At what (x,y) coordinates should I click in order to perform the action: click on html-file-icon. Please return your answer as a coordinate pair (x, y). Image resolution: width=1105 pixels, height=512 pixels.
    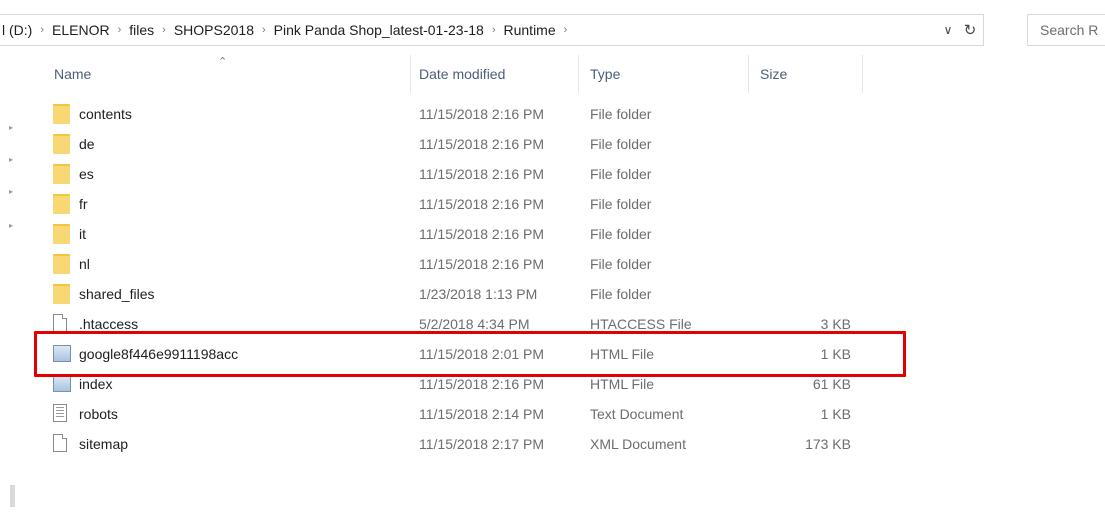
    Looking at the image, I should click on (62, 383).